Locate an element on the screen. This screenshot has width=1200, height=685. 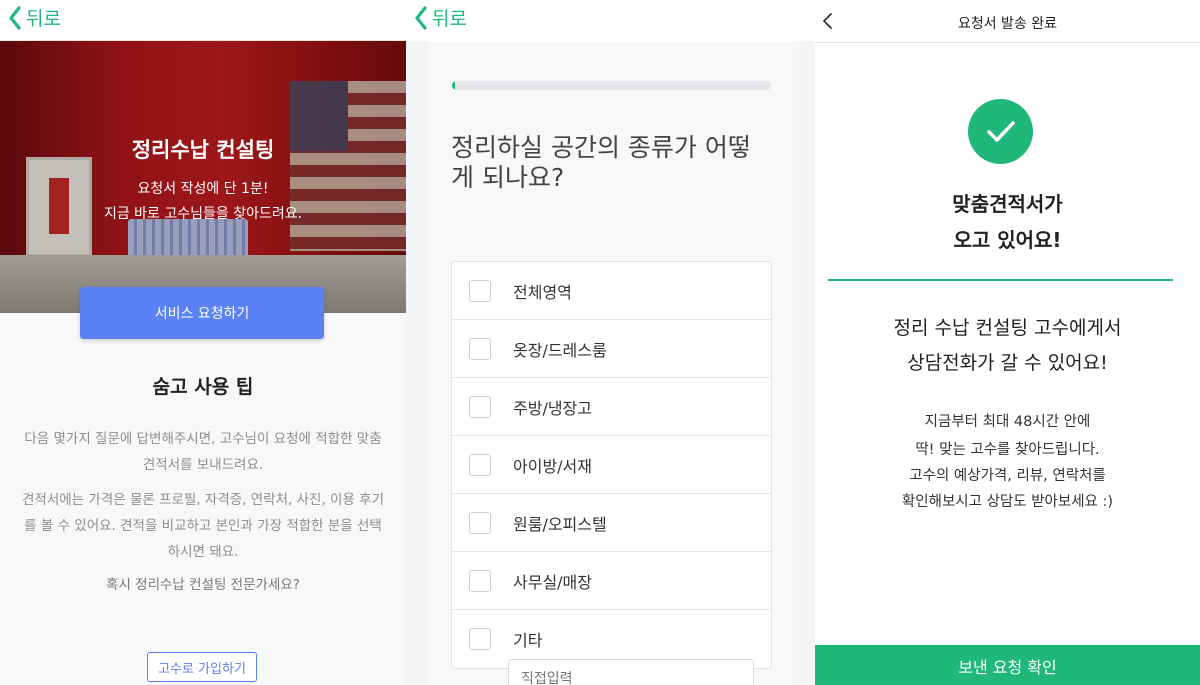
pro-question-text: 혹시 정리수납 컨설팅 전문가세요? is located at coordinates (203, 585).